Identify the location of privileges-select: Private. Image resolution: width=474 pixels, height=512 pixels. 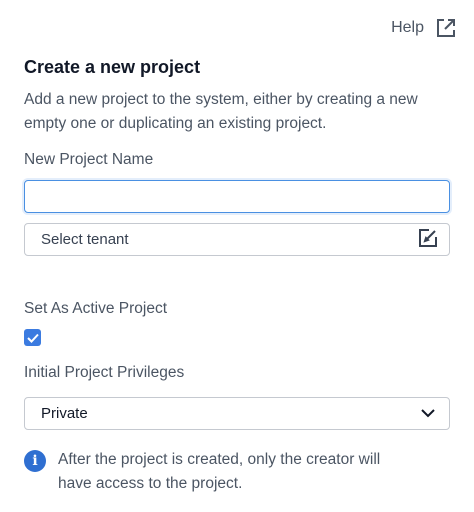
(237, 413).